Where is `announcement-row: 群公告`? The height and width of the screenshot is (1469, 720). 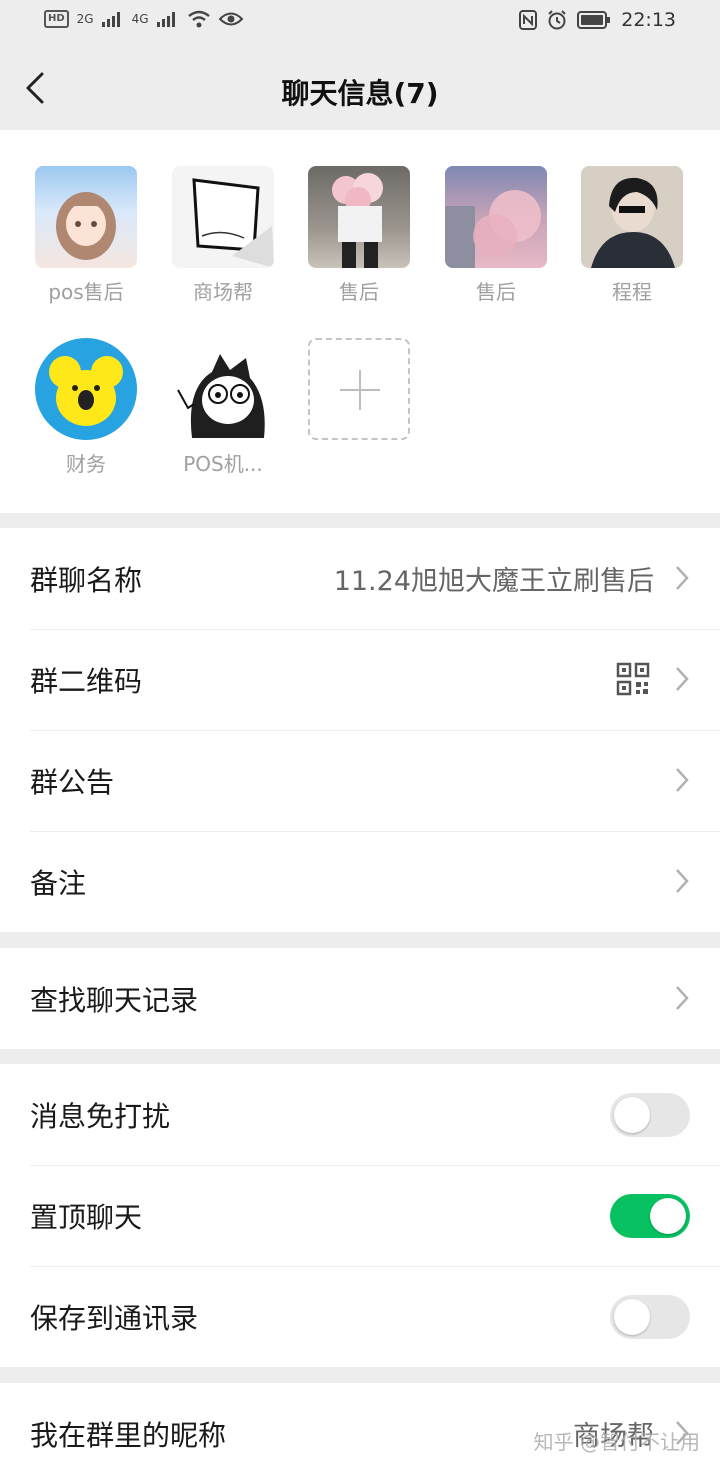 announcement-row: 群公告 is located at coordinates (360, 780).